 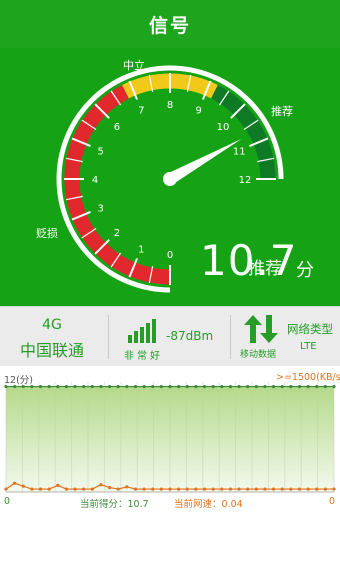 What do you see at coordinates (245, 180) in the screenshot?
I see `gauge-tick-label: 12` at bounding box center [245, 180].